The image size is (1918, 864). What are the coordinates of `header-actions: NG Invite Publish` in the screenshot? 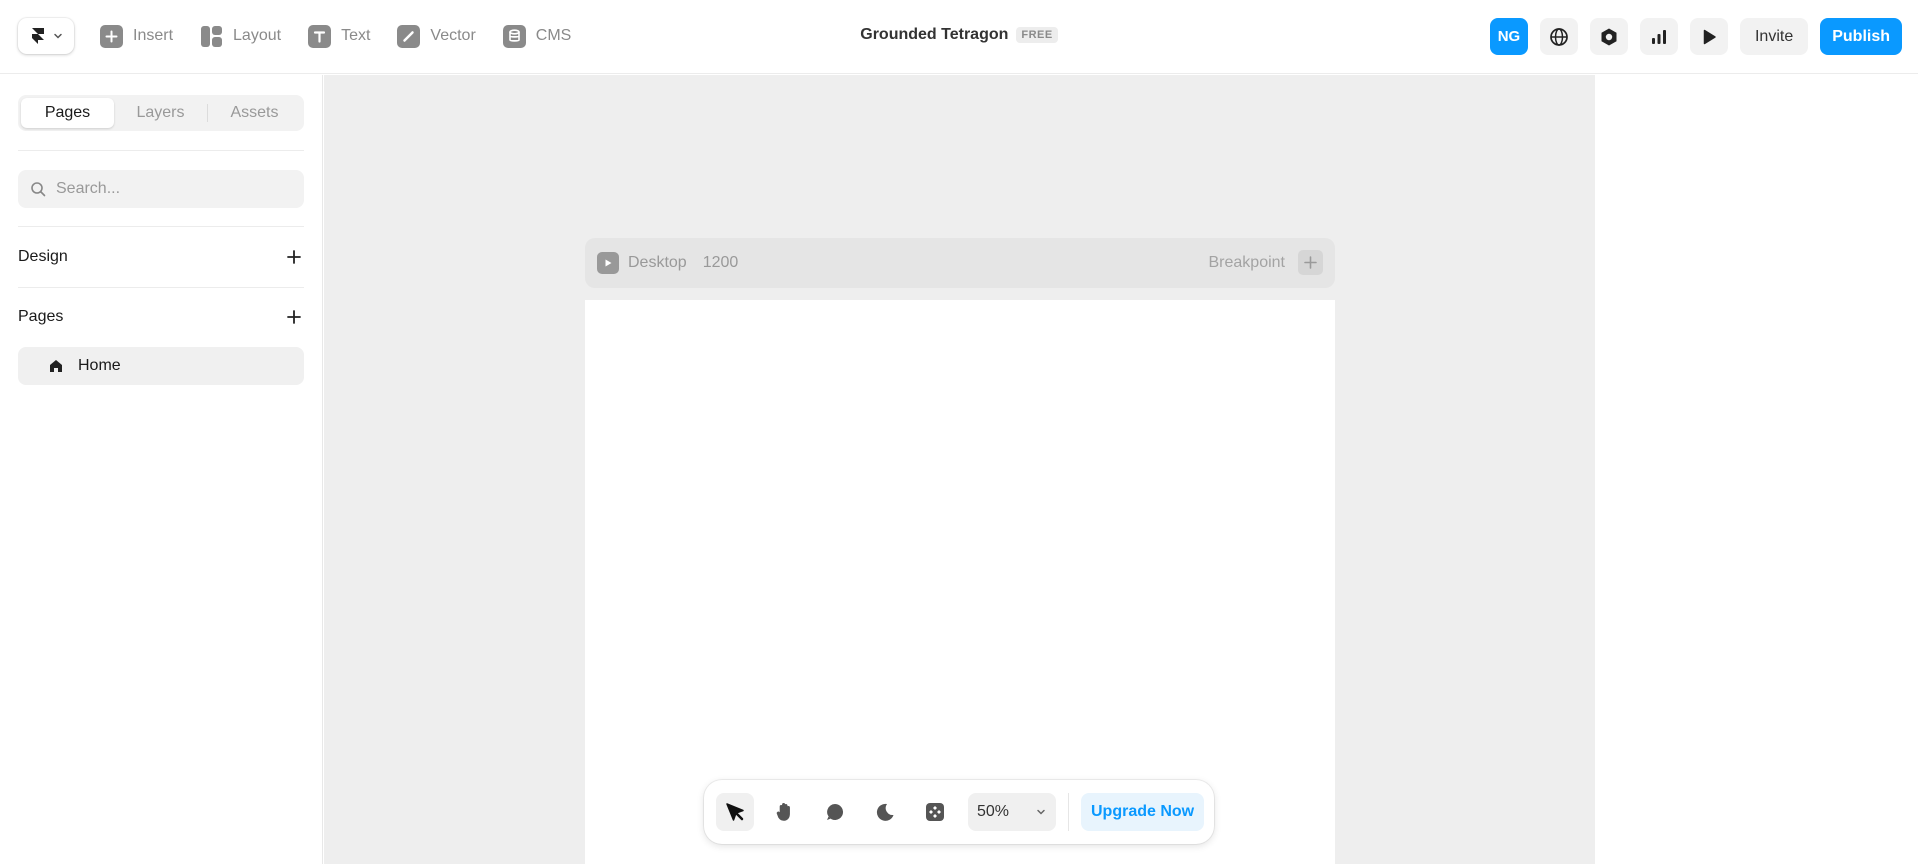 It's located at (1695, 36).